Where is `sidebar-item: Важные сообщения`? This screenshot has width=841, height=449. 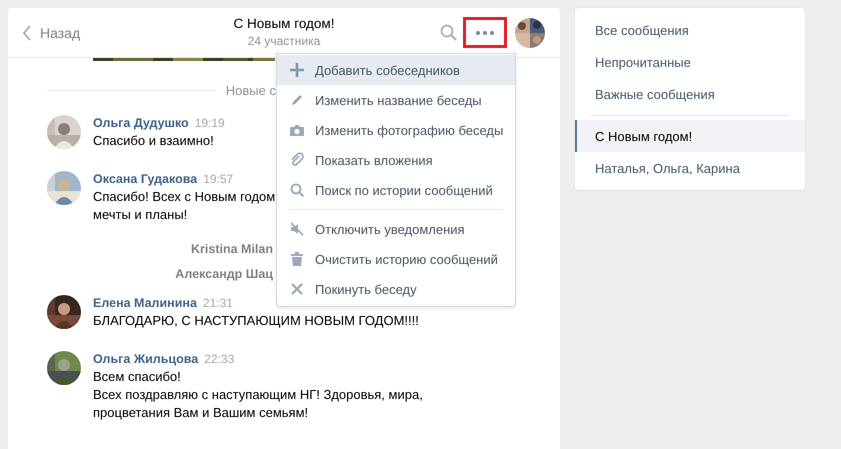
sidebar-item: Важные сообщения is located at coordinates (690, 94).